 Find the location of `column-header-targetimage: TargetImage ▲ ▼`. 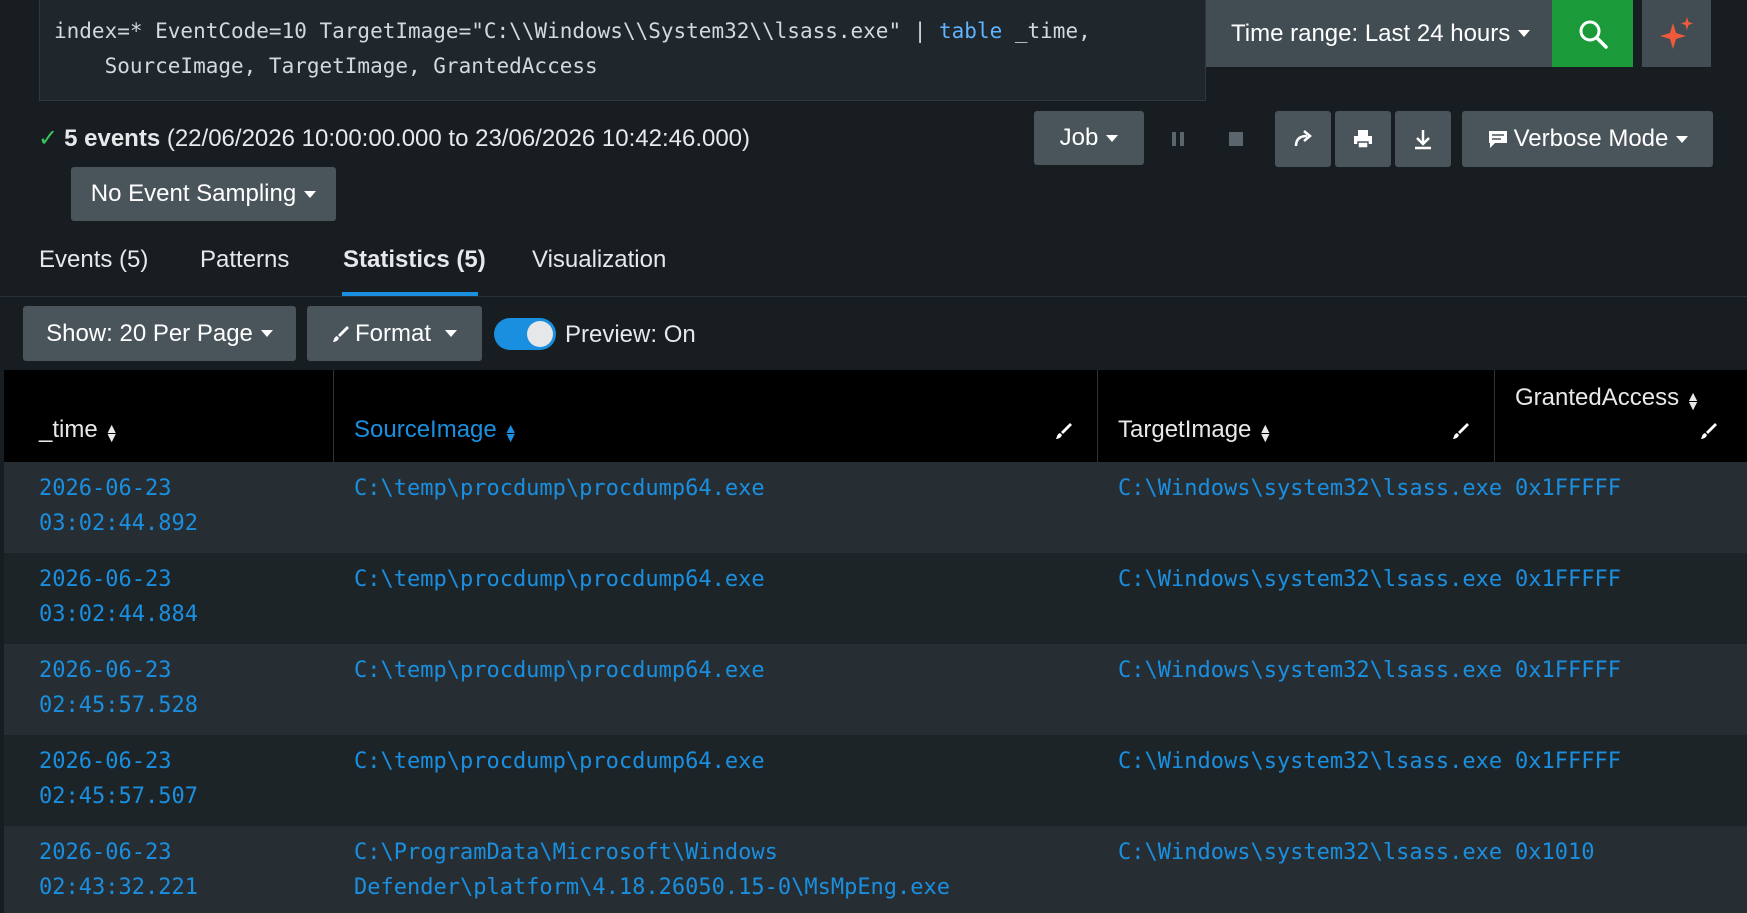

column-header-targetimage: TargetImage ▲ ▼ is located at coordinates (1195, 430).